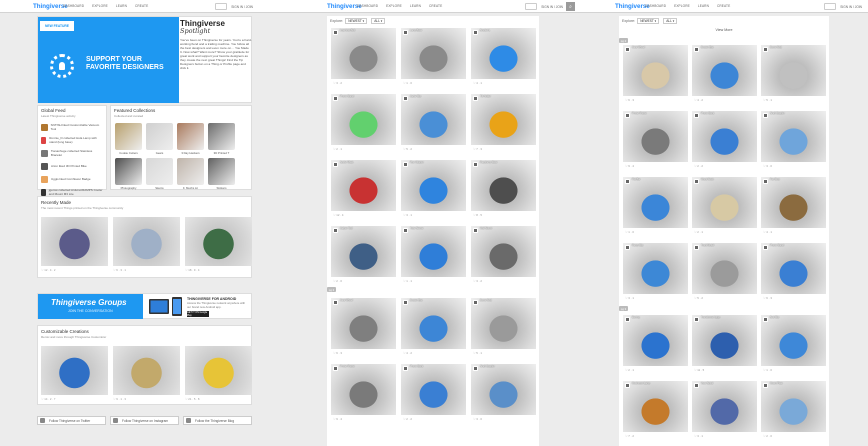 Image resolution: width=868 pixels, height=446 pixels. I want to click on collection-tile: Photography, so click(128, 174).